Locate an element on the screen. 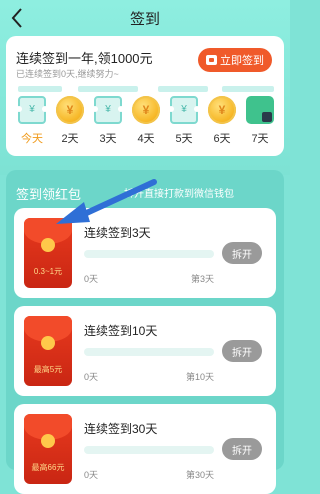  calendar-icon is located at coordinates (211, 60).